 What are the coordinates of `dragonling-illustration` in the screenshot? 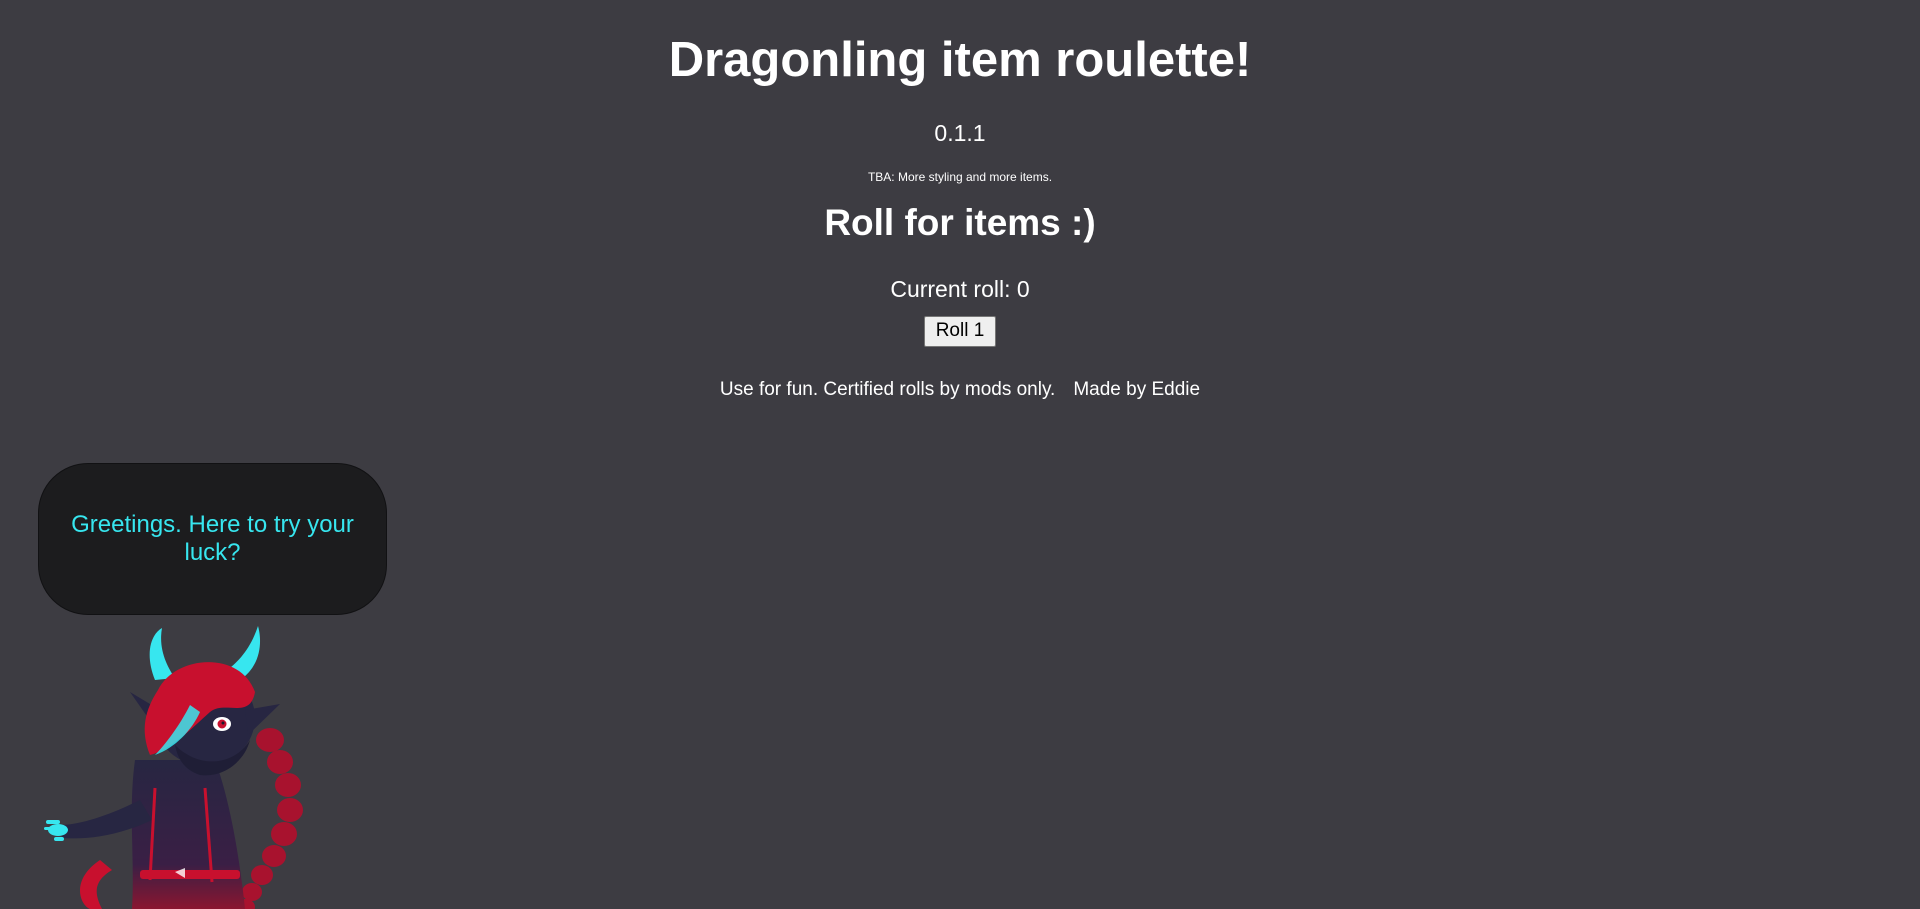 It's located at (173, 767).